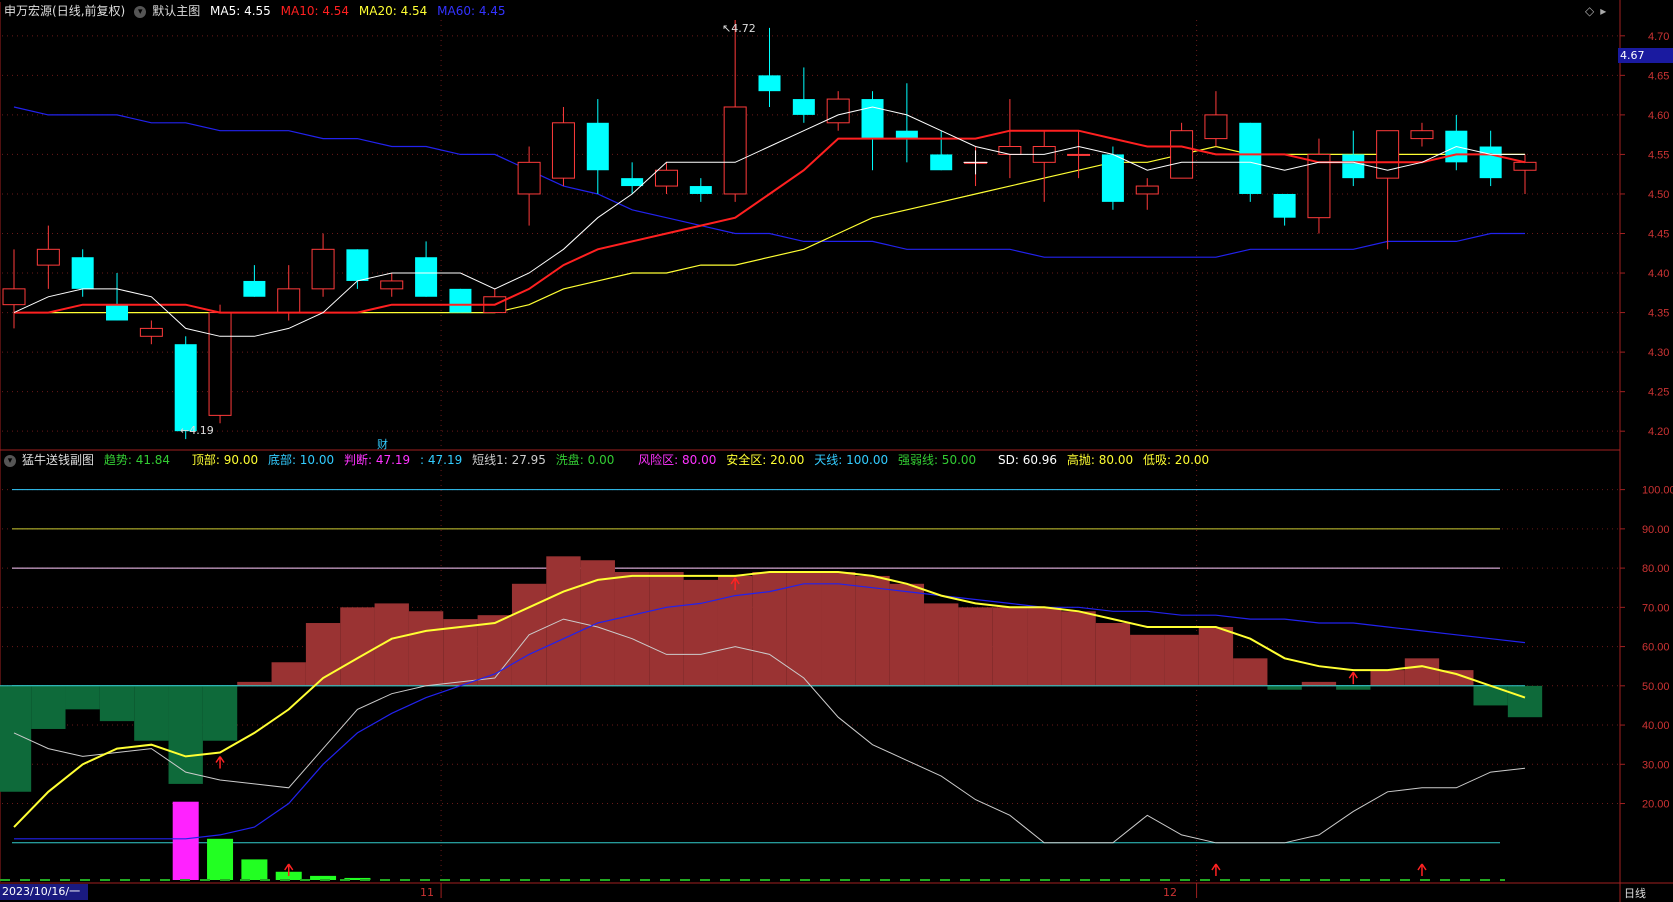 Image resolution: width=1673 pixels, height=902 pixels. What do you see at coordinates (1658, 37) in the screenshot?
I see `price-tick-label: 4.70` at bounding box center [1658, 37].